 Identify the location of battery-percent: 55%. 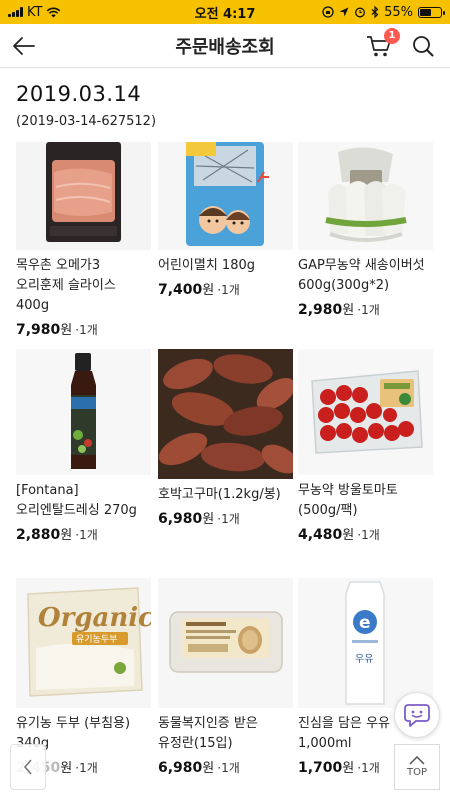
(398, 12).